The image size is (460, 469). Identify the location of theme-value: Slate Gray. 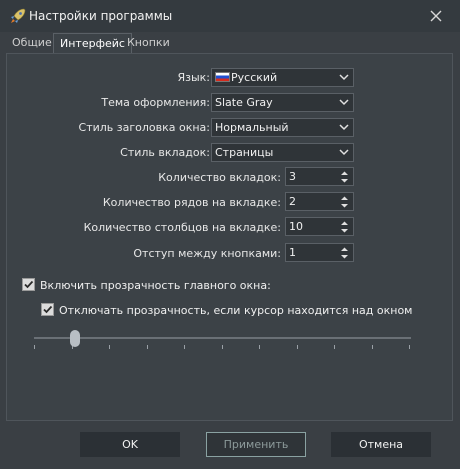
(244, 102).